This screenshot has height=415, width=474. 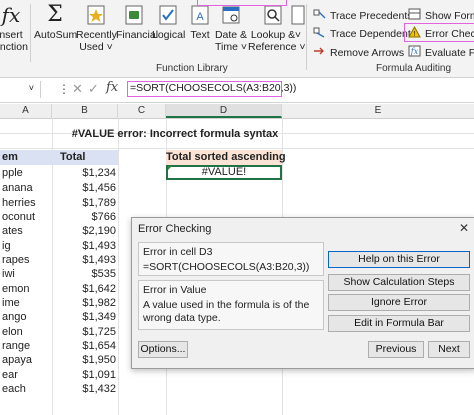 I want to click on item-cell: herries, so click(x=19, y=203).